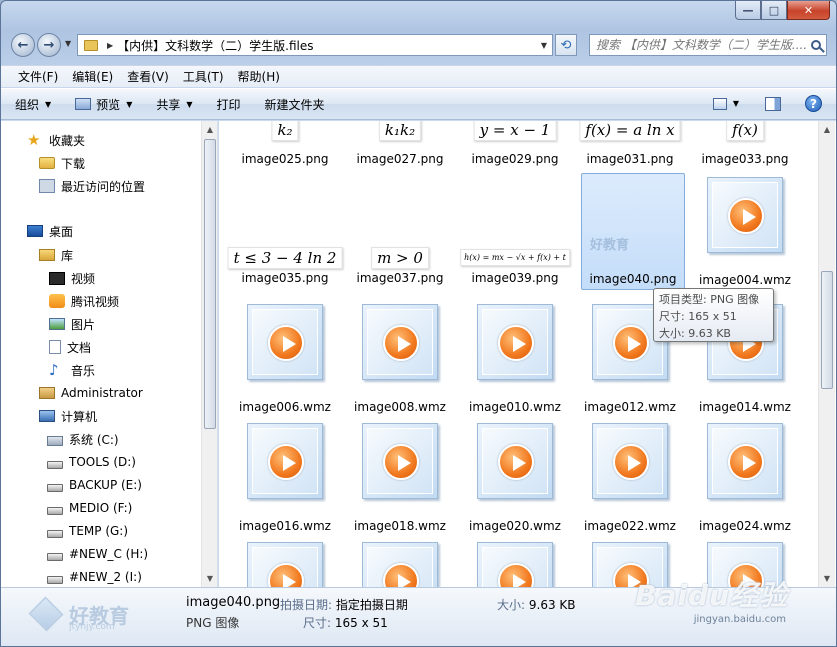 This screenshot has height=647, width=837. What do you see at coordinates (515, 477) in the screenshot?
I see `file-tile: image020.wmz` at bounding box center [515, 477].